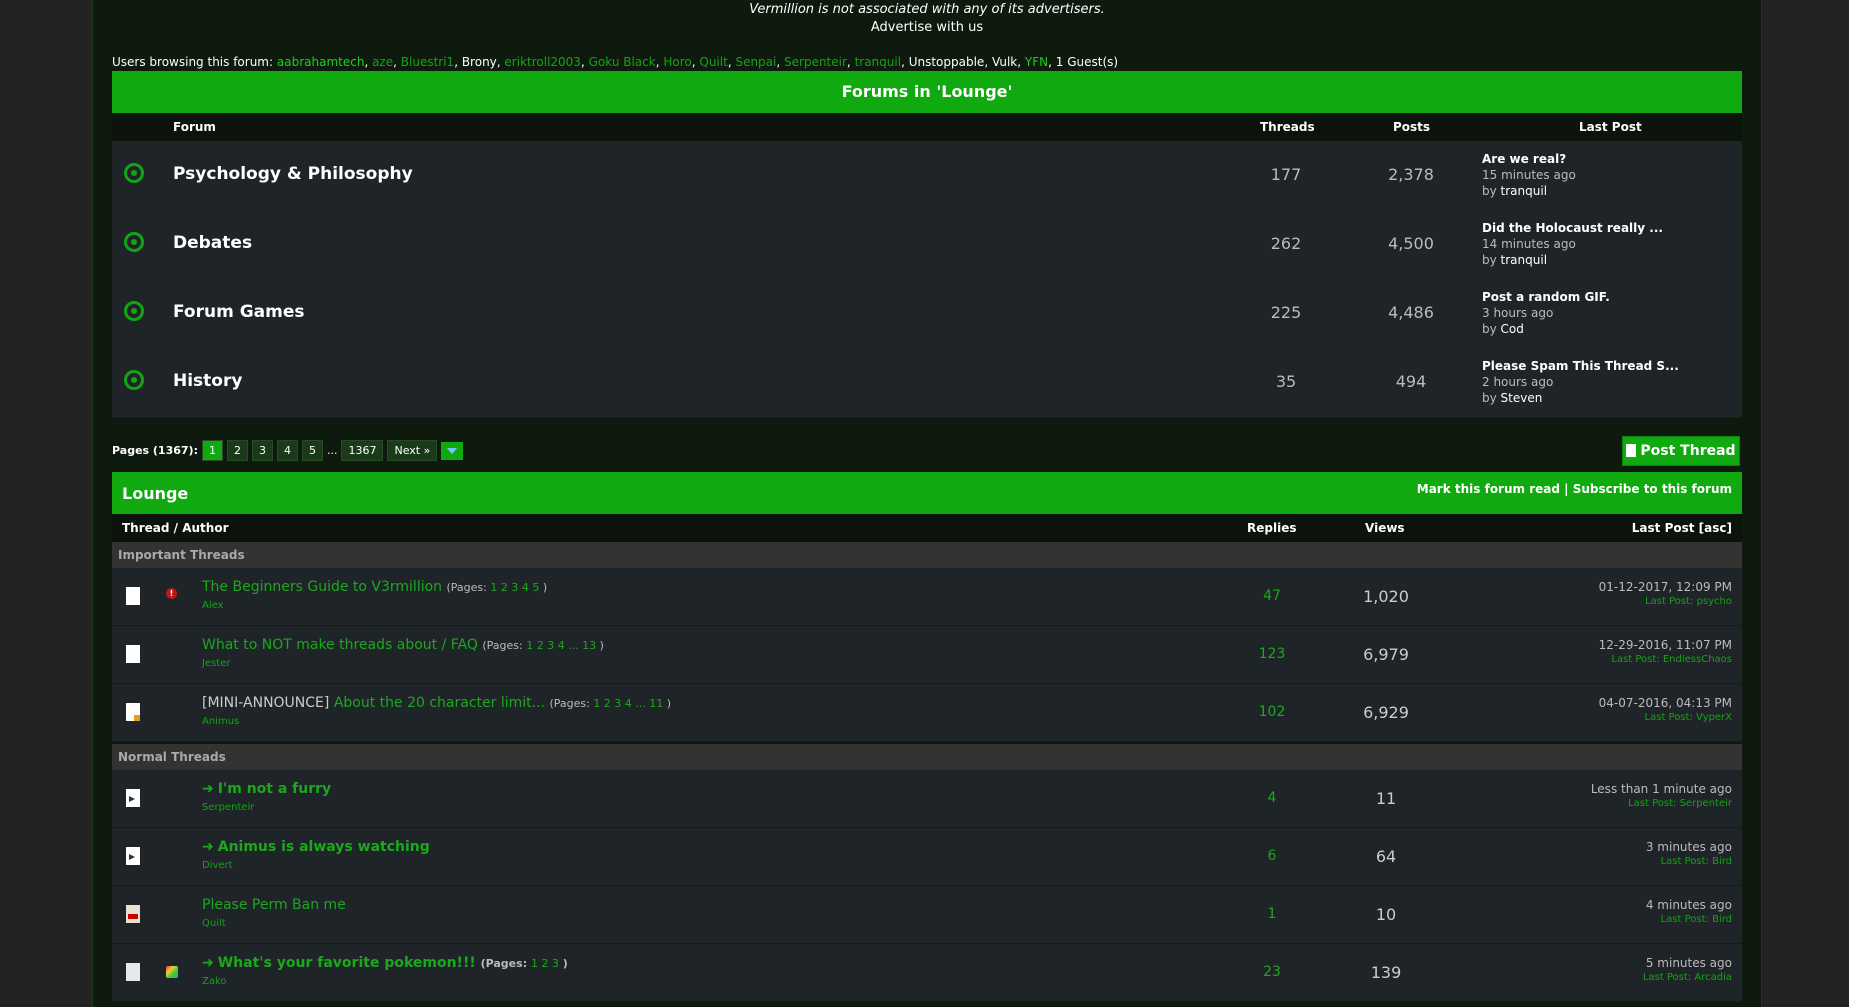 This screenshot has height=1007, width=1849. What do you see at coordinates (340, 645) in the screenshot?
I see `thread-title-link: What to NOT make threads about / FAQ` at bounding box center [340, 645].